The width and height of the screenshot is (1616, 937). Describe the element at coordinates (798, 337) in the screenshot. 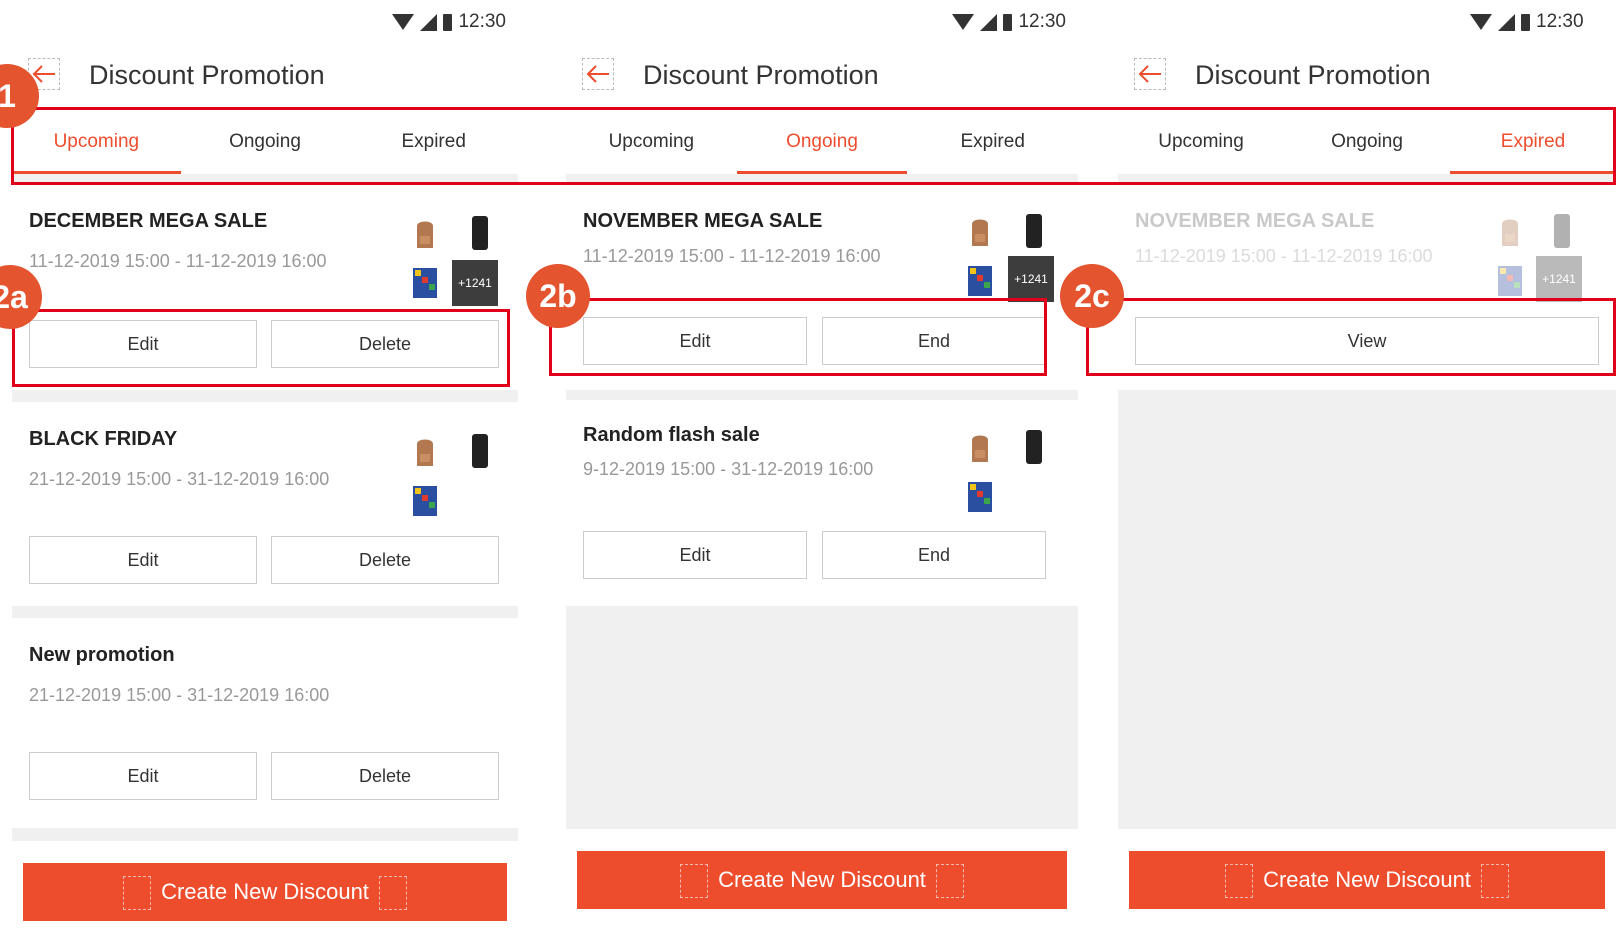

I see `highlight-actions-ongoing` at that location.